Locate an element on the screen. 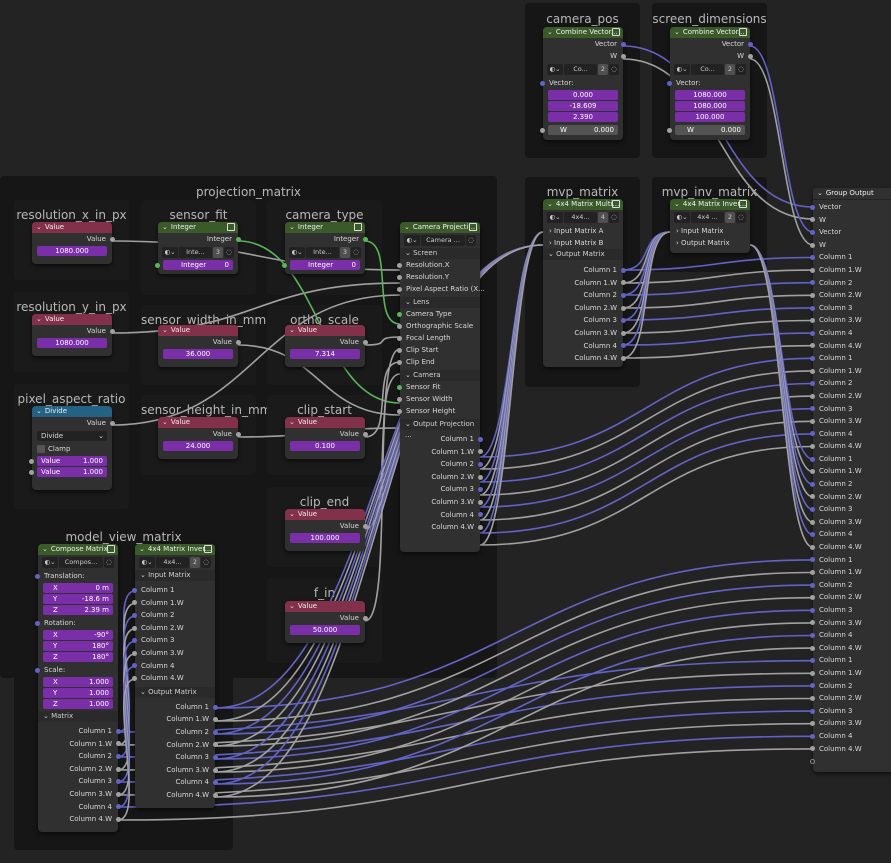 The image size is (891, 863). value-field: 100.000 is located at coordinates (325, 538).